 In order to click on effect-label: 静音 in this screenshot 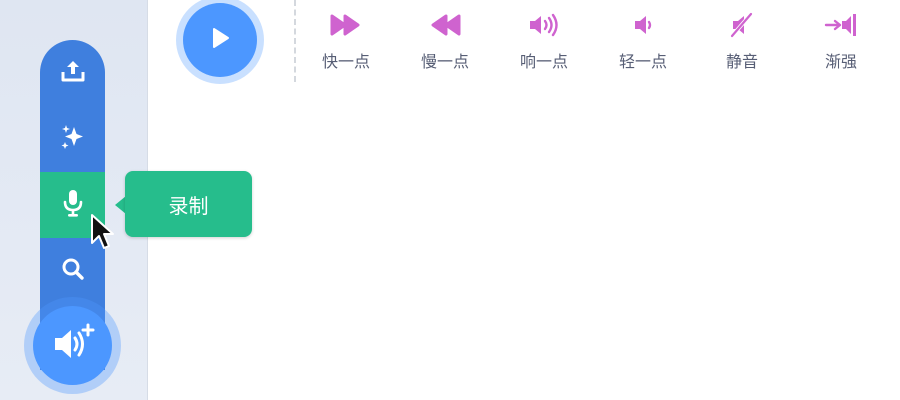, I will do `click(741, 61)`.